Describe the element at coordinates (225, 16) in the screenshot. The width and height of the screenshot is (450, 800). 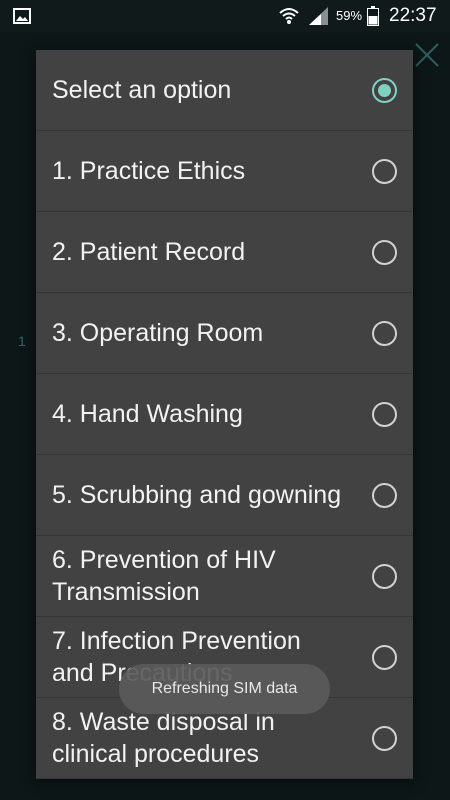
I see `status-bar: 59% 22:37` at that location.